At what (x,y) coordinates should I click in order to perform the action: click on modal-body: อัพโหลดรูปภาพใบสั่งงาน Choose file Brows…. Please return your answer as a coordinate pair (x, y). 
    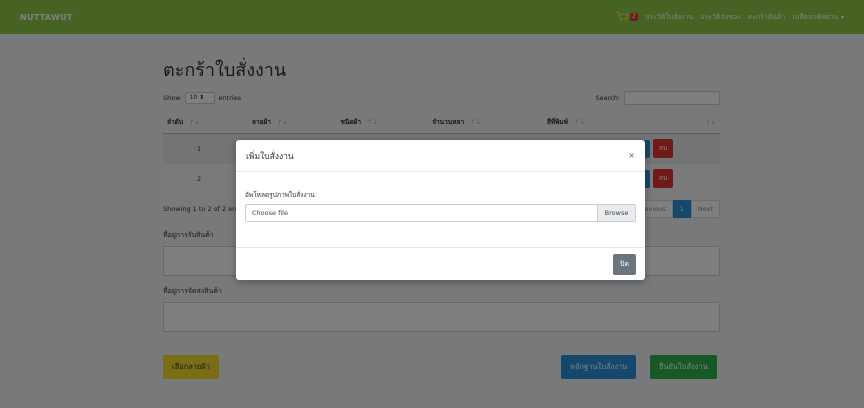
    Looking at the image, I should click on (440, 210).